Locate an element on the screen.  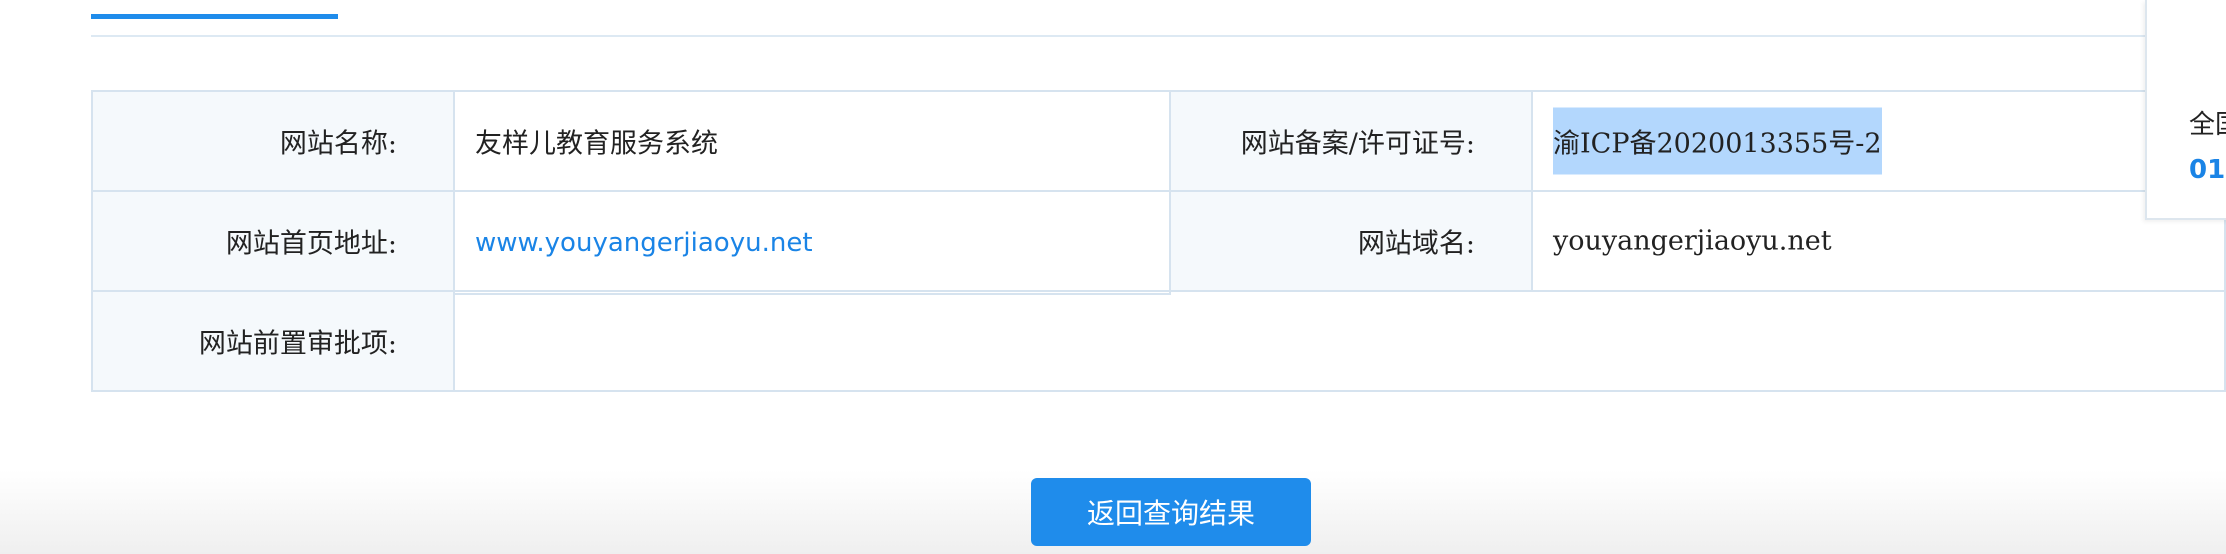
domain-value: youyangerjiaoyu.net is located at coordinates (1692, 241).